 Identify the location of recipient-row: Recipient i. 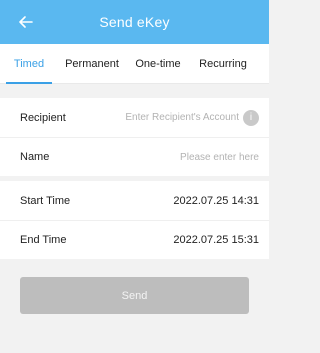
(134, 117).